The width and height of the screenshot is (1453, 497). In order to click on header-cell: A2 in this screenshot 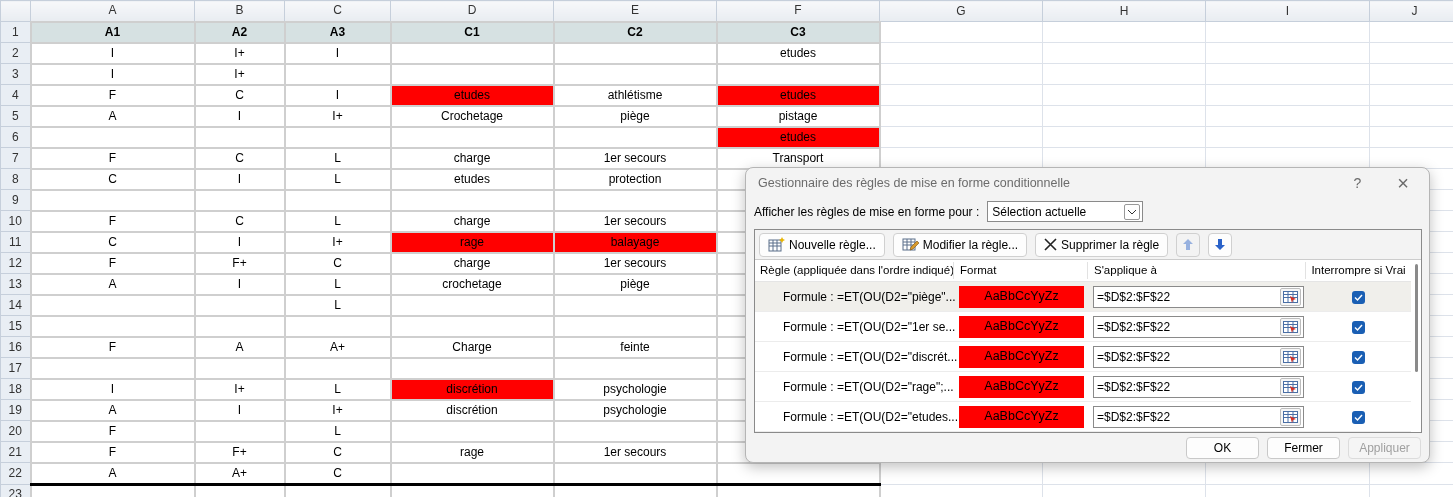, I will do `click(239, 32)`.